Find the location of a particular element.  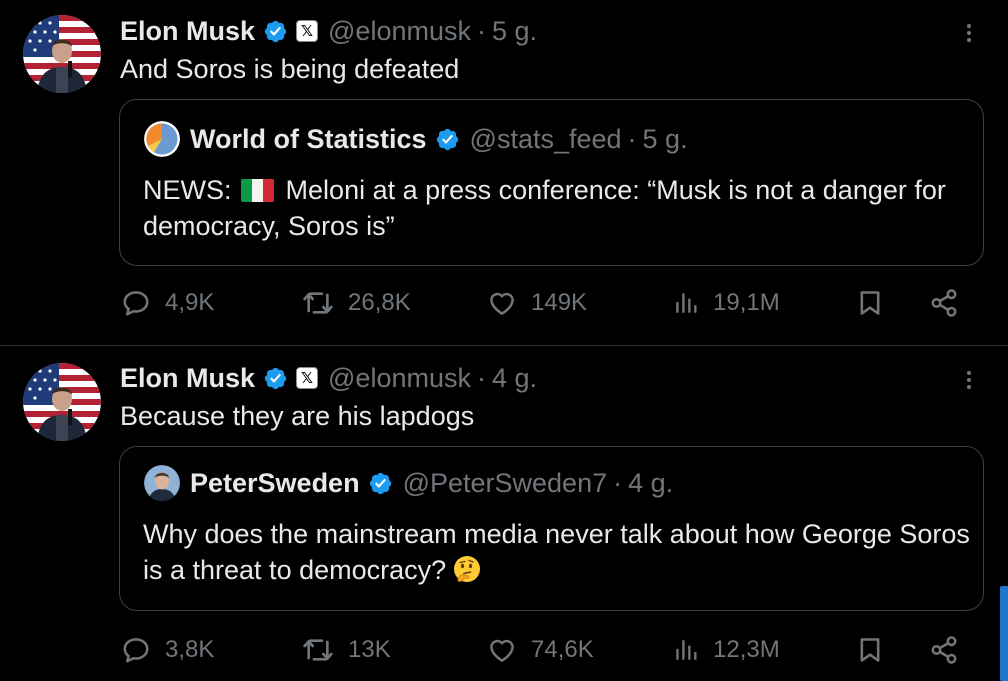

quoted-timestamp: 5 g. is located at coordinates (665, 139).